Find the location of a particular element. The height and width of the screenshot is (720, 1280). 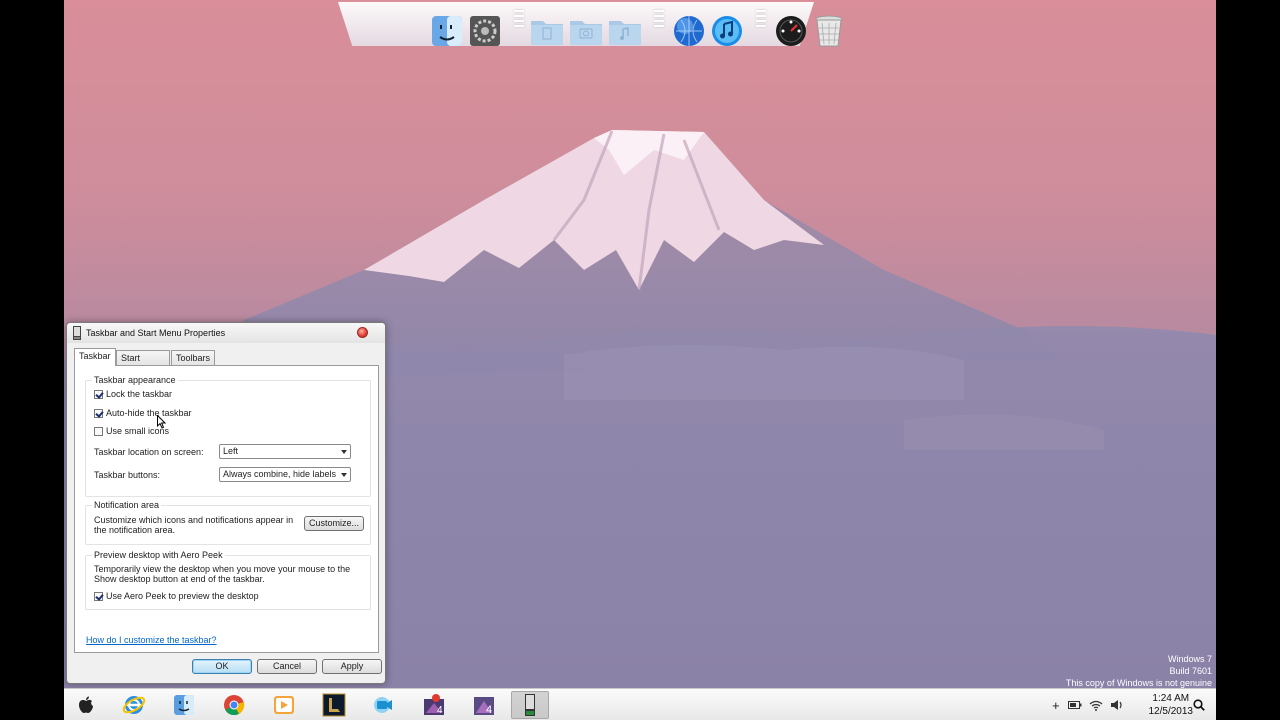

title-bar: Taskbar and Start Menu Properties is located at coordinates (226, 333).